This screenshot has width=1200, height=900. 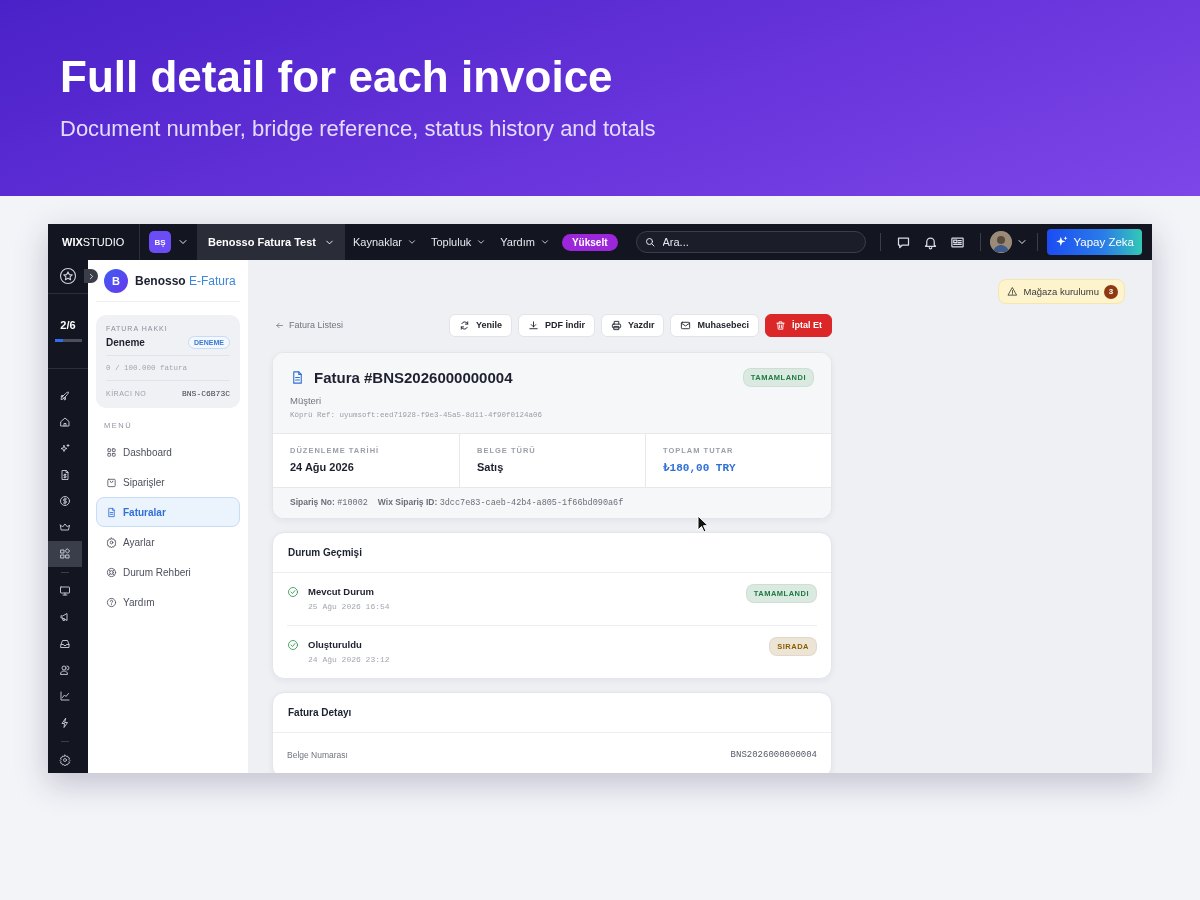 I want to click on sidebar-item: Faturalar, so click(x=168, y=512).